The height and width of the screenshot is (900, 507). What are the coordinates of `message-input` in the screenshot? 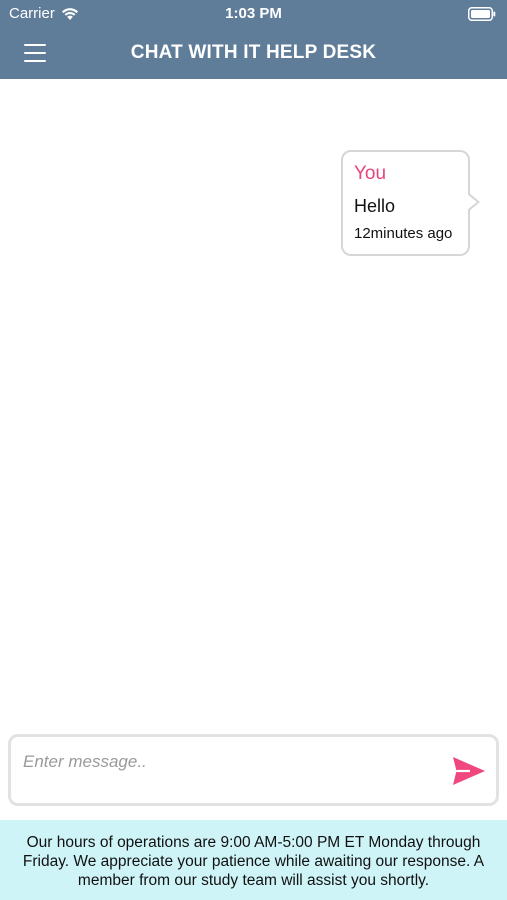 It's located at (228, 762).